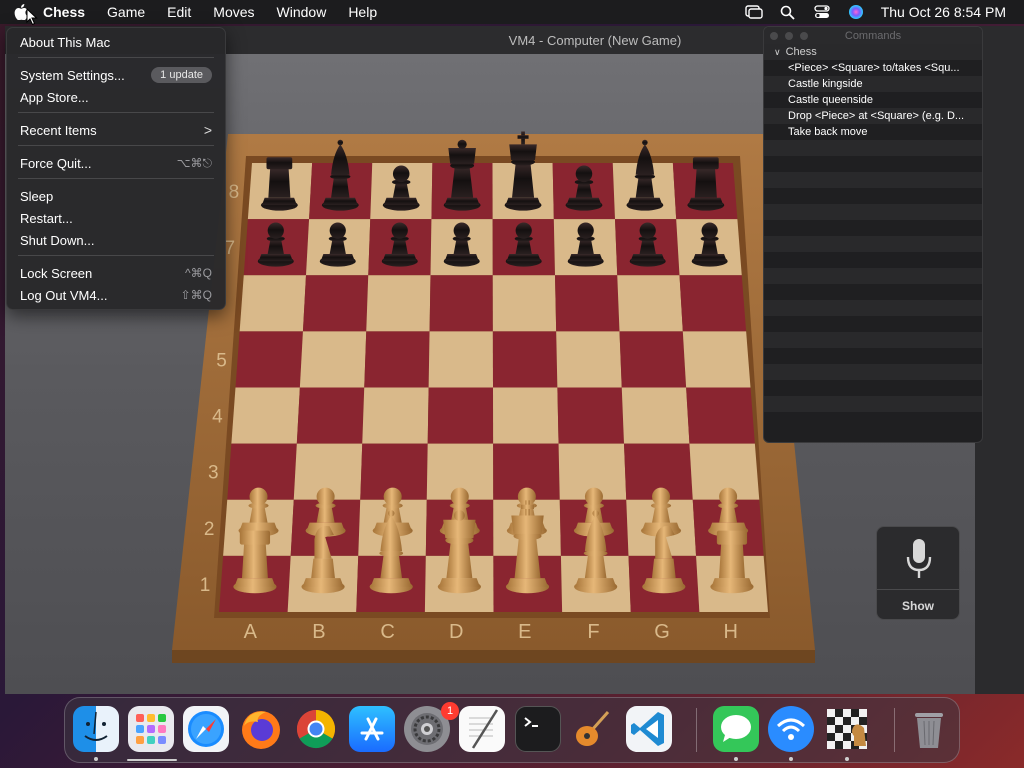  I want to click on dock-safari, so click(206, 729).